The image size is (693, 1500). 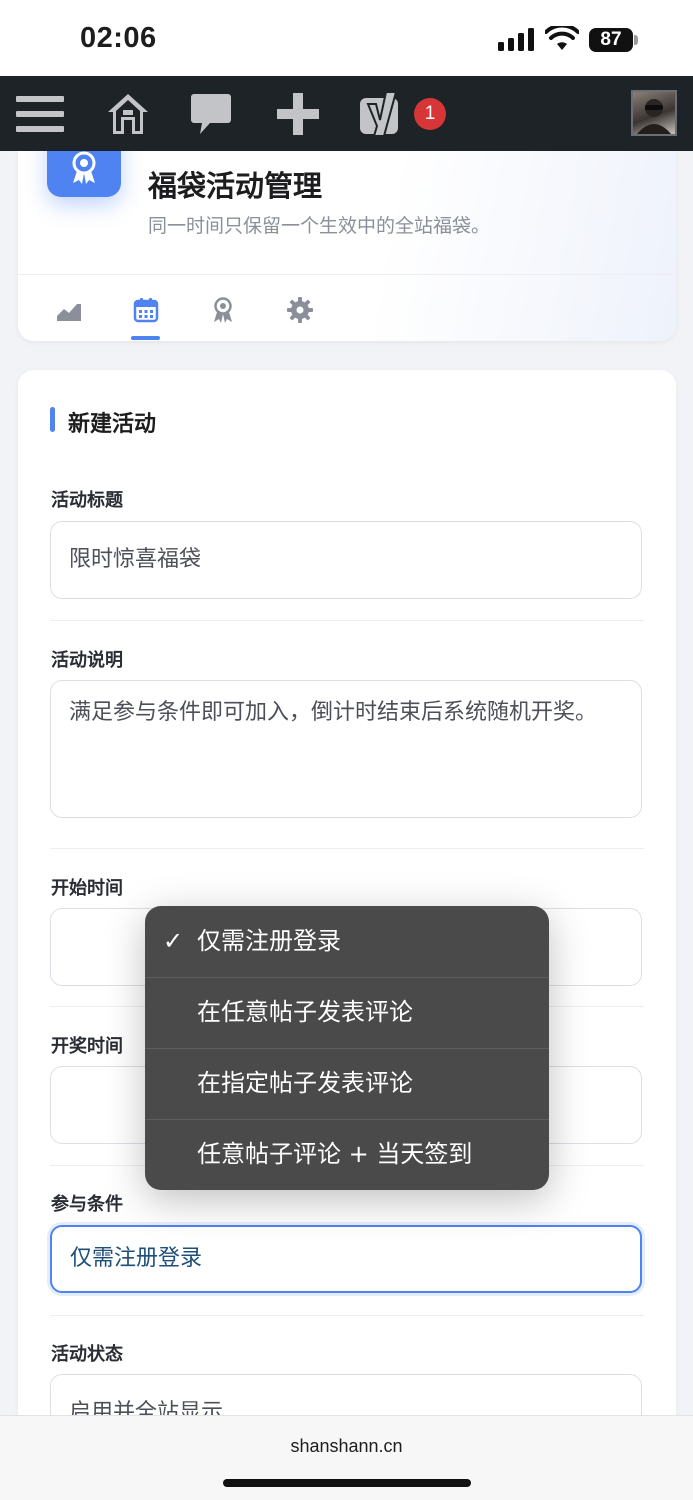 What do you see at coordinates (87, 500) in the screenshot?
I see `title-label: 活动标题` at bounding box center [87, 500].